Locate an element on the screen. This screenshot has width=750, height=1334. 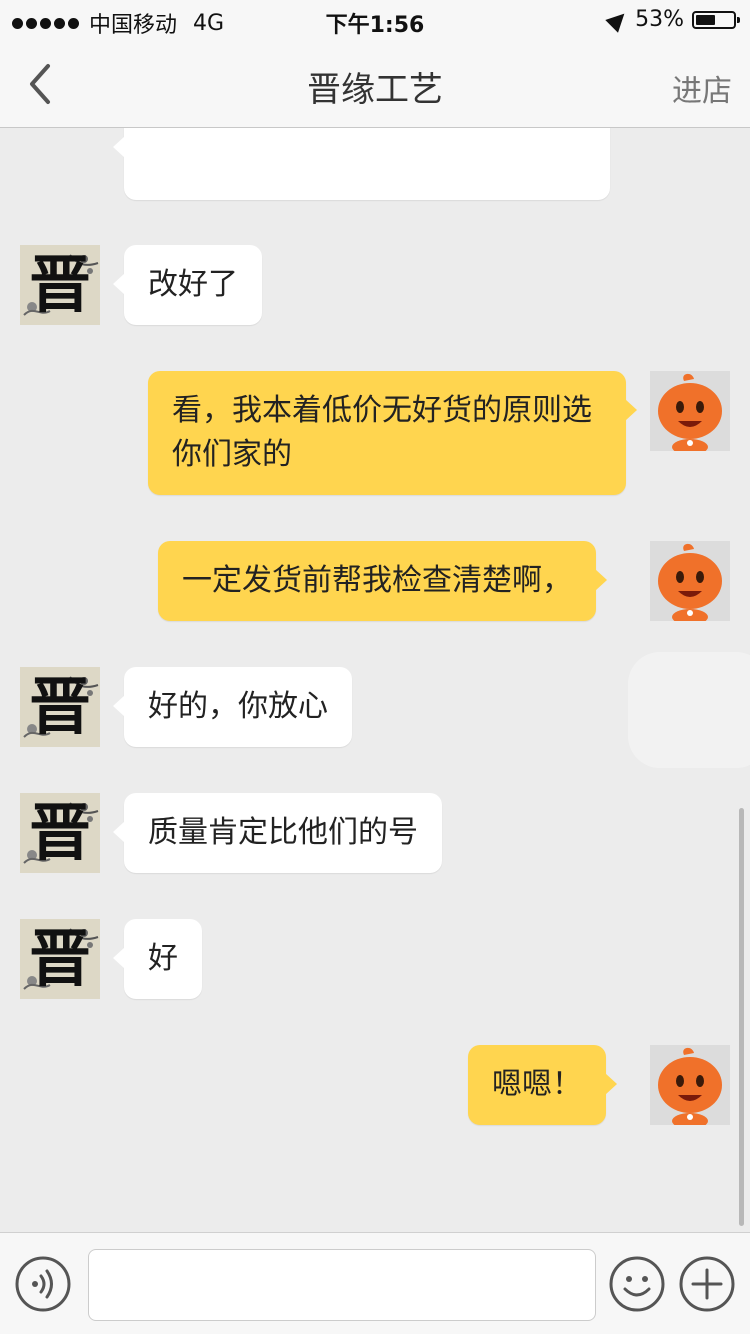
battery-percent: 53% is located at coordinates (659, 19).